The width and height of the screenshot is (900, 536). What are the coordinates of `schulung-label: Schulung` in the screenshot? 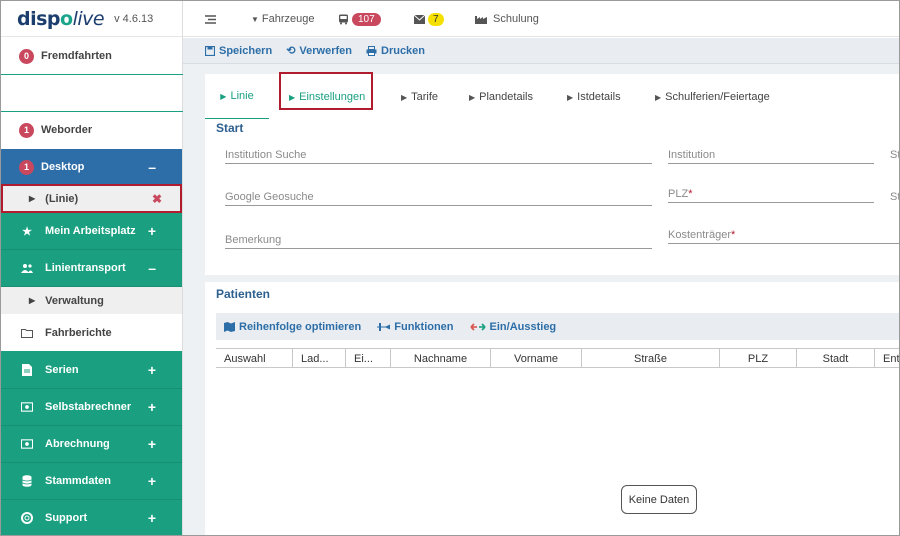 It's located at (516, 19).